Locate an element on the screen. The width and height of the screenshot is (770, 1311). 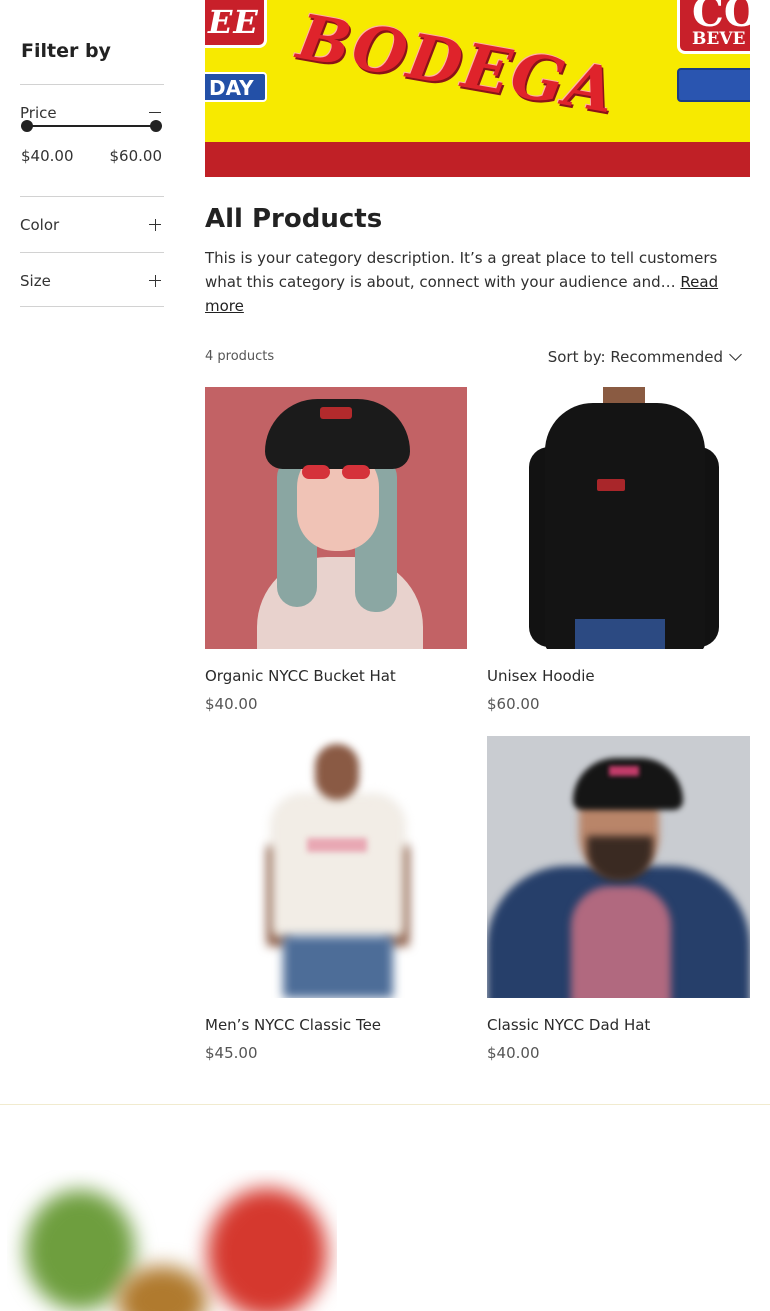
color-filter: Color is located at coordinates (92, 224).